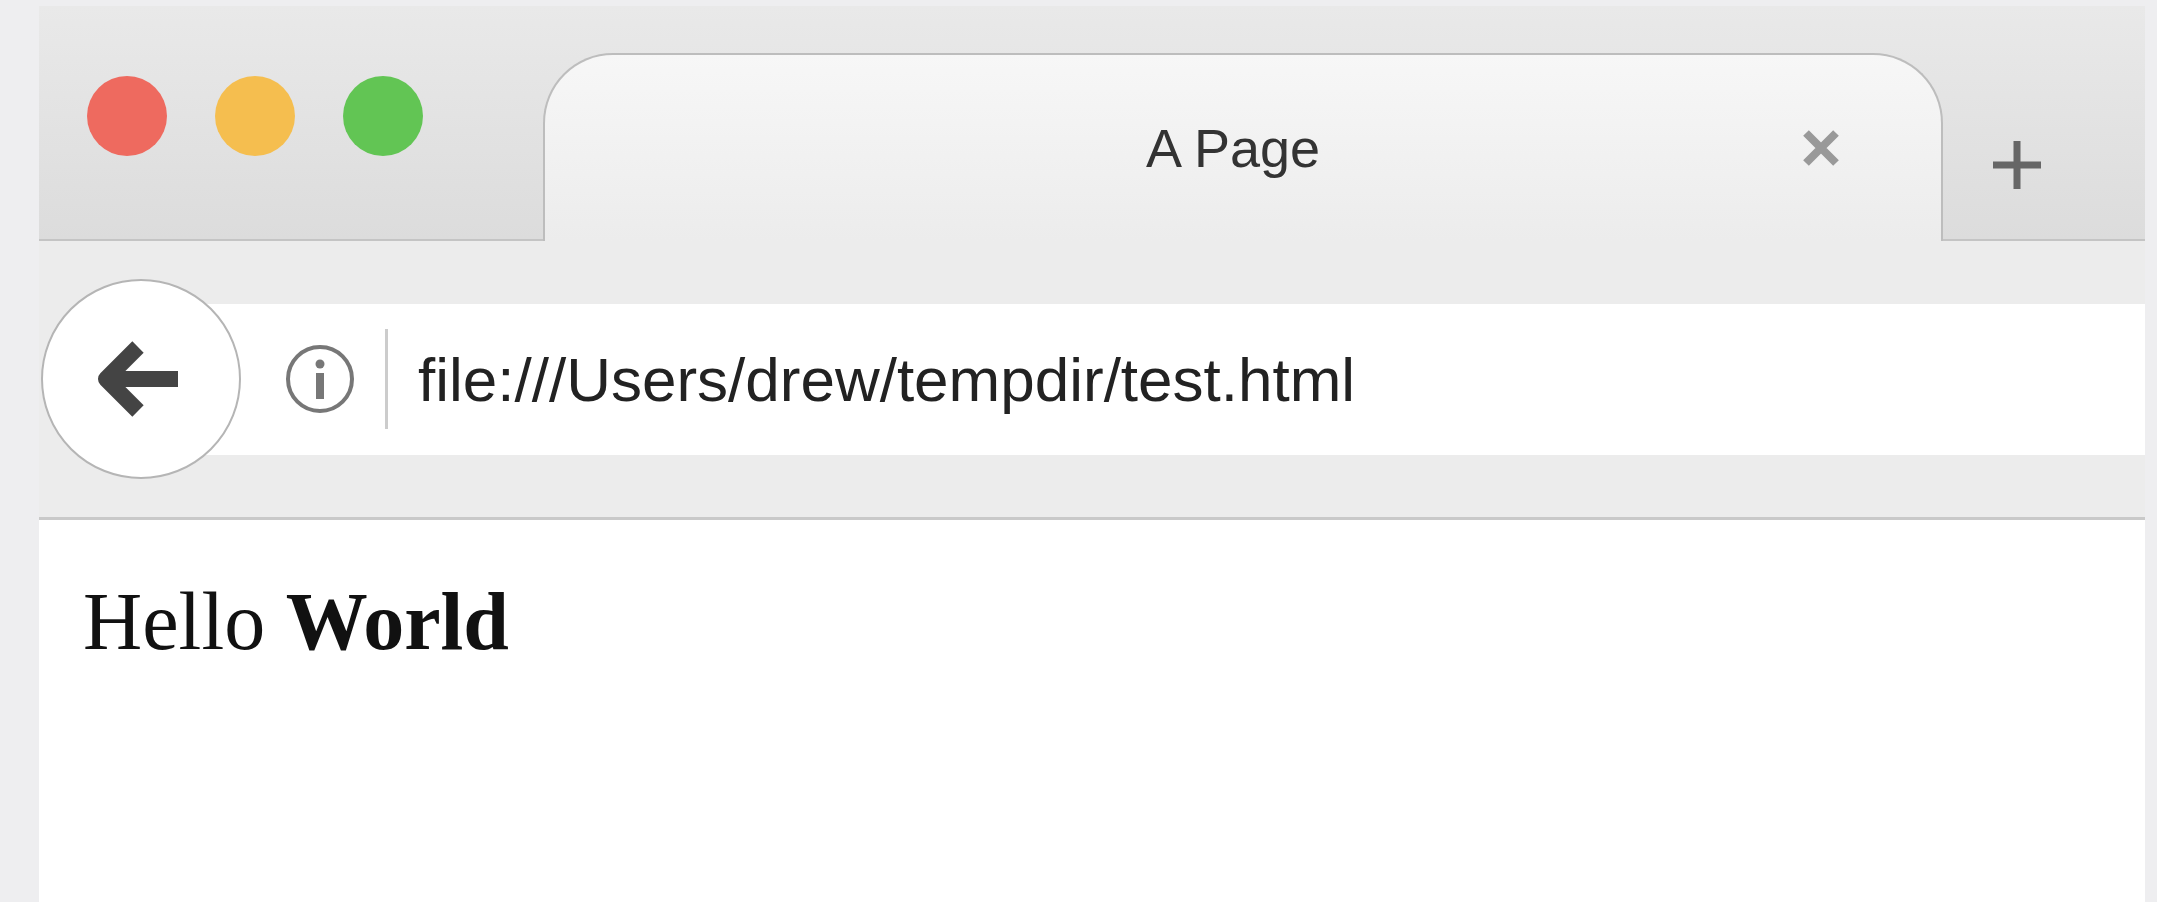 The height and width of the screenshot is (902, 2157). What do you see at coordinates (320, 379) in the screenshot?
I see `info-icon` at bounding box center [320, 379].